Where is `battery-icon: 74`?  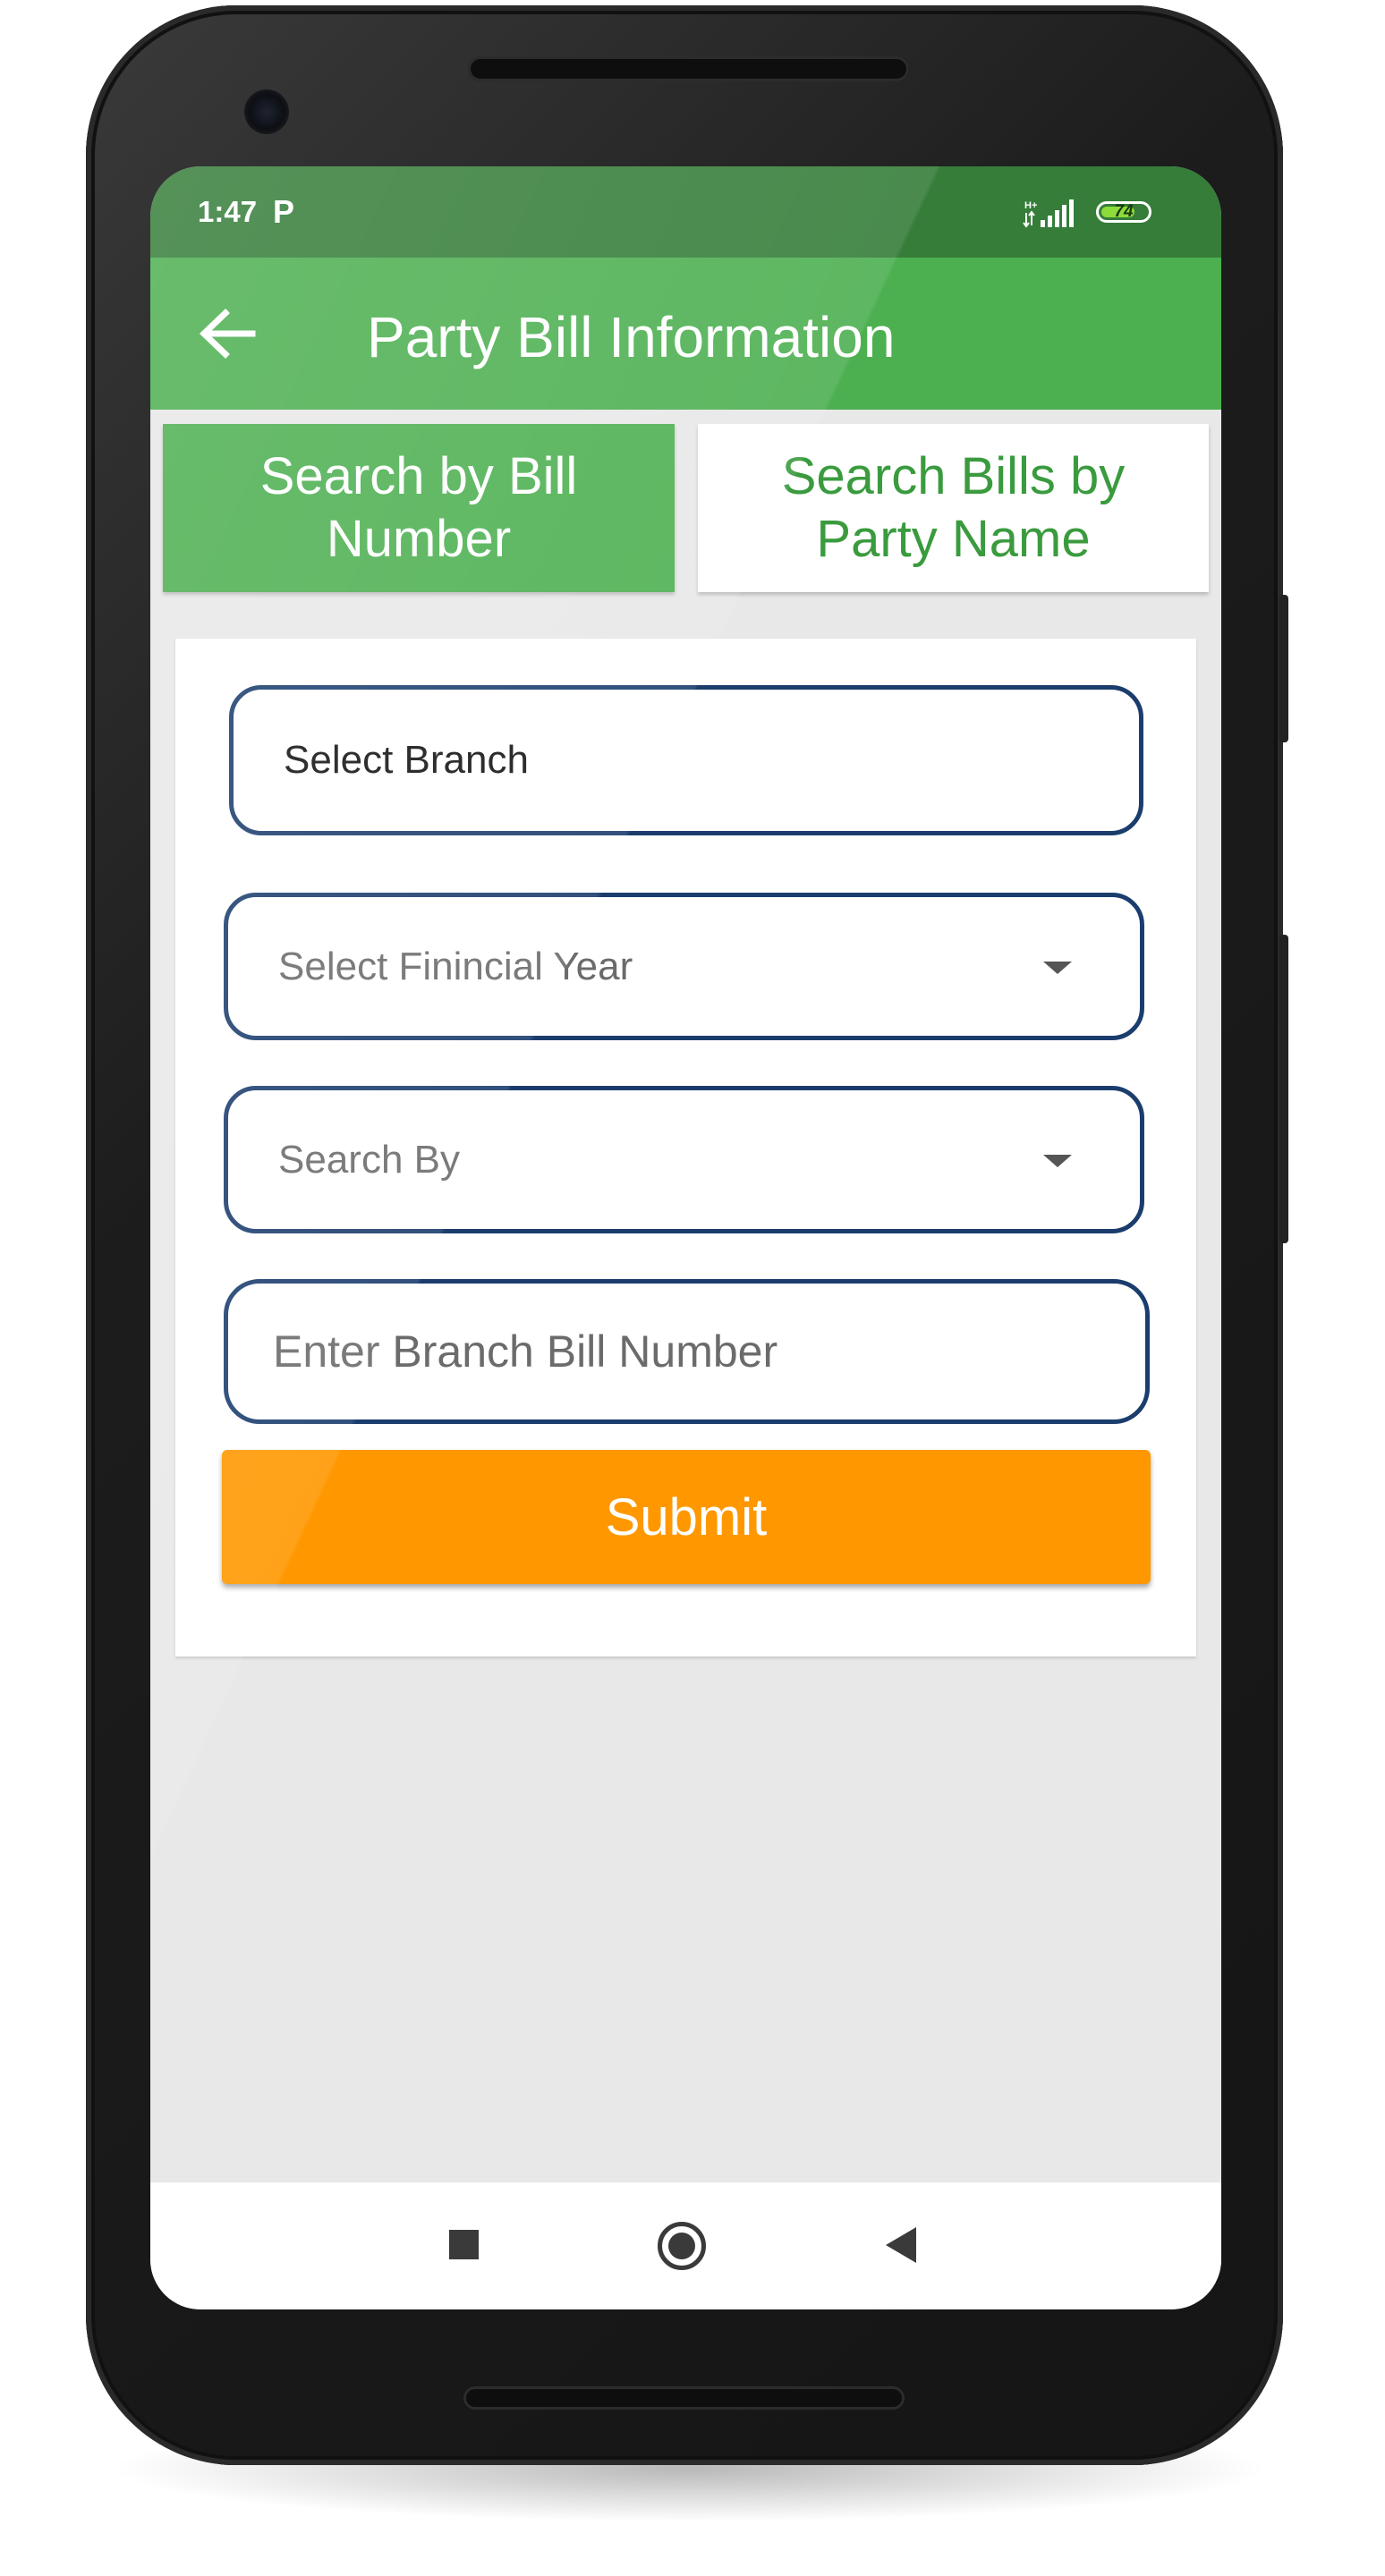 battery-icon: 74 is located at coordinates (1123, 212).